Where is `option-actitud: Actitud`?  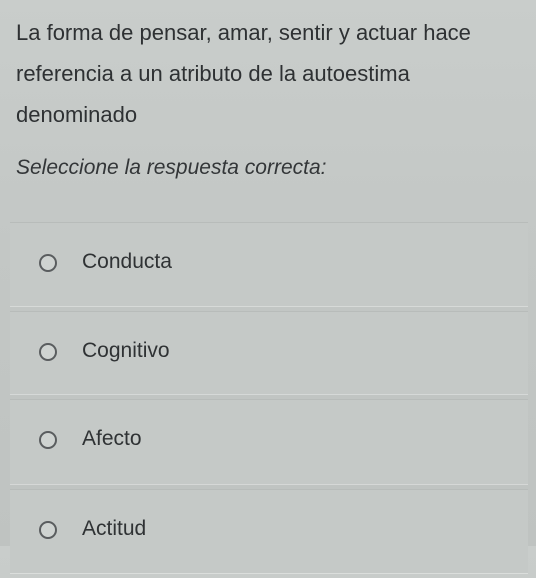
option-actitud: Actitud is located at coordinates (269, 531).